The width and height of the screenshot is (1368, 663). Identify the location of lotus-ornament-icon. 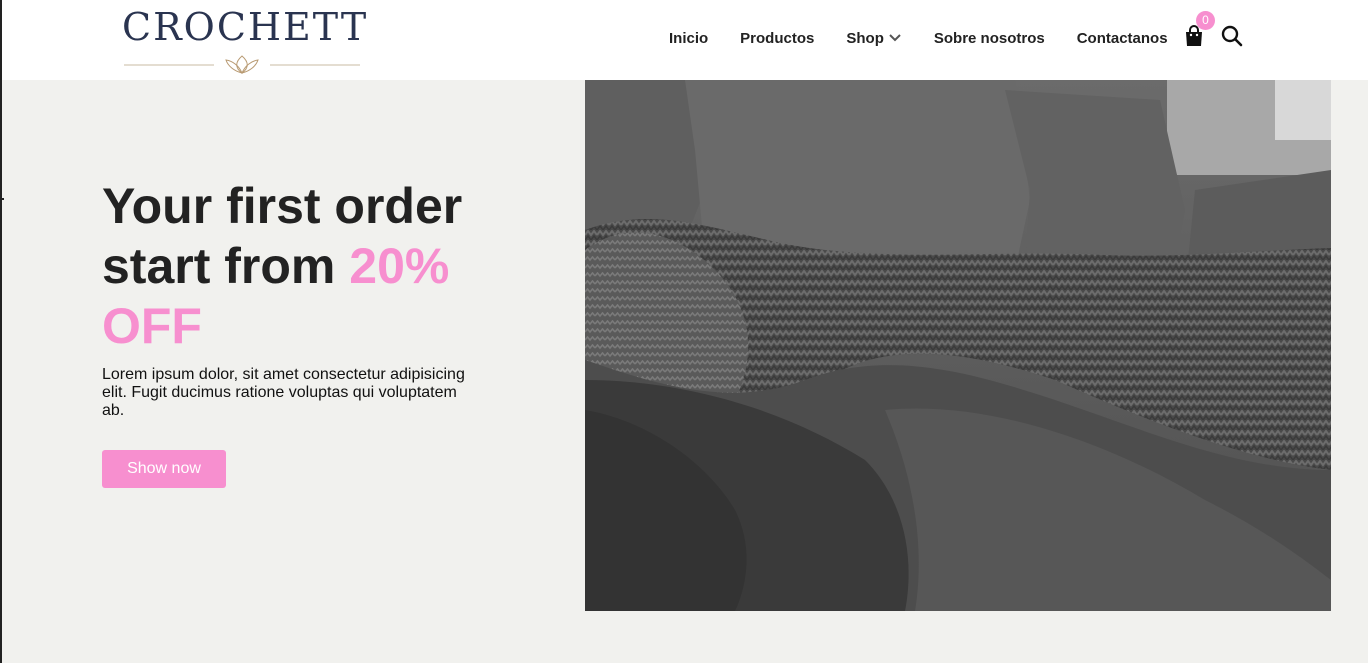
(242, 64).